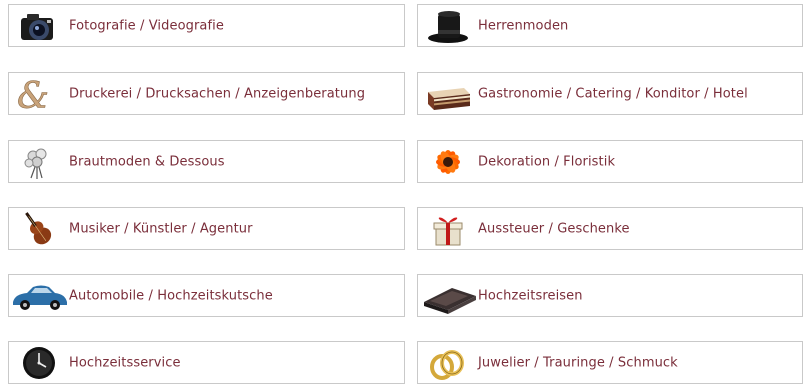 Image resolution: width=804 pixels, height=385 pixels. What do you see at coordinates (40, 296) in the screenshot?
I see `classic-car-icon` at bounding box center [40, 296].